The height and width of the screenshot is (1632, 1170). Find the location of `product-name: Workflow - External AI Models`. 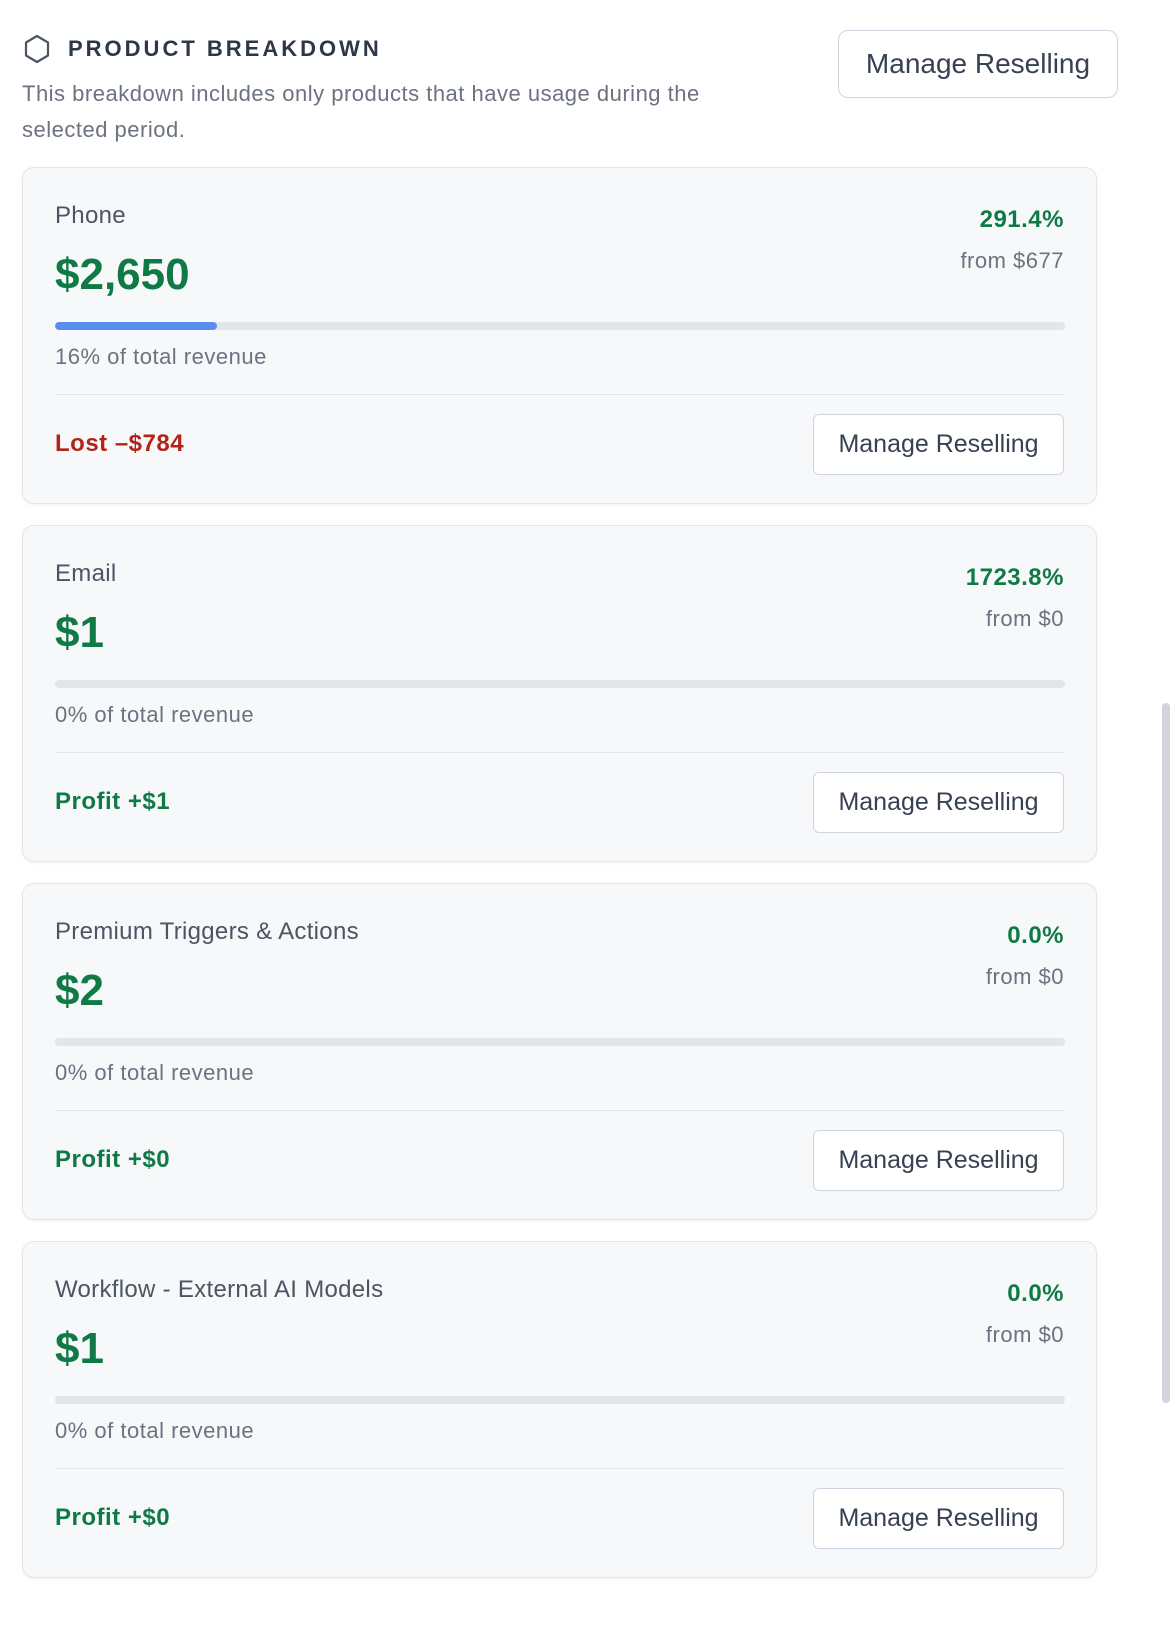

product-name: Workflow - External AI Models is located at coordinates (219, 1289).